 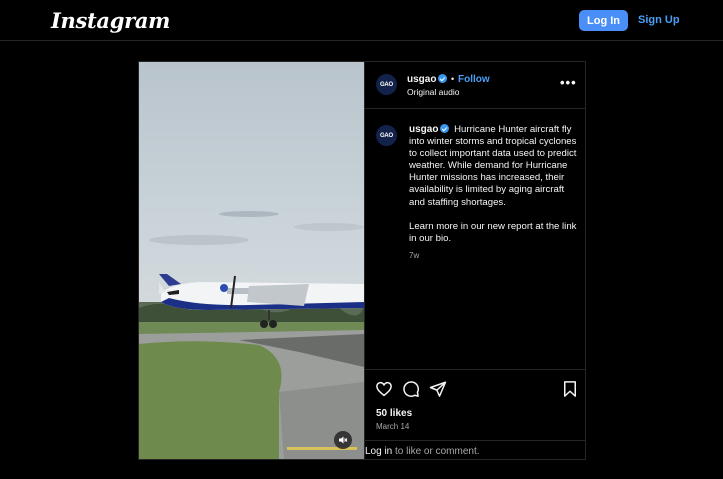 I want to click on follow-button: Follow, so click(x=474, y=79).